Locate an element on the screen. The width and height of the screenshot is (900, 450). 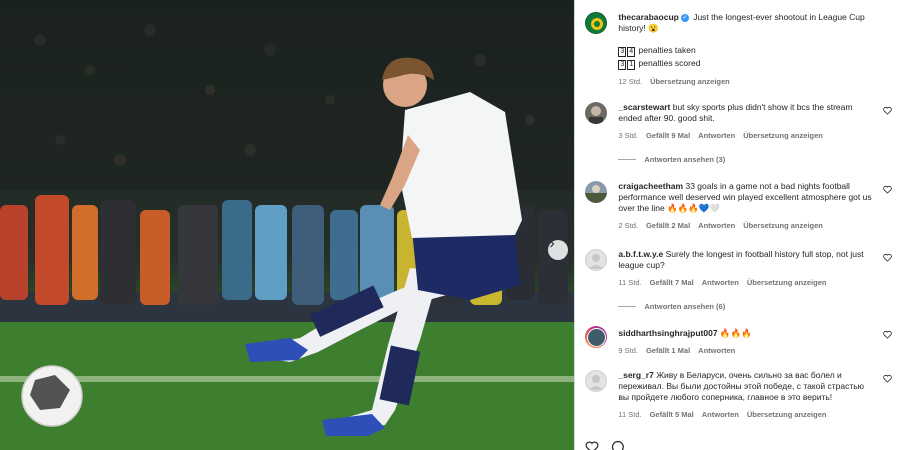
comment-likes: Gefällt 7 Mal is located at coordinates (672, 282).